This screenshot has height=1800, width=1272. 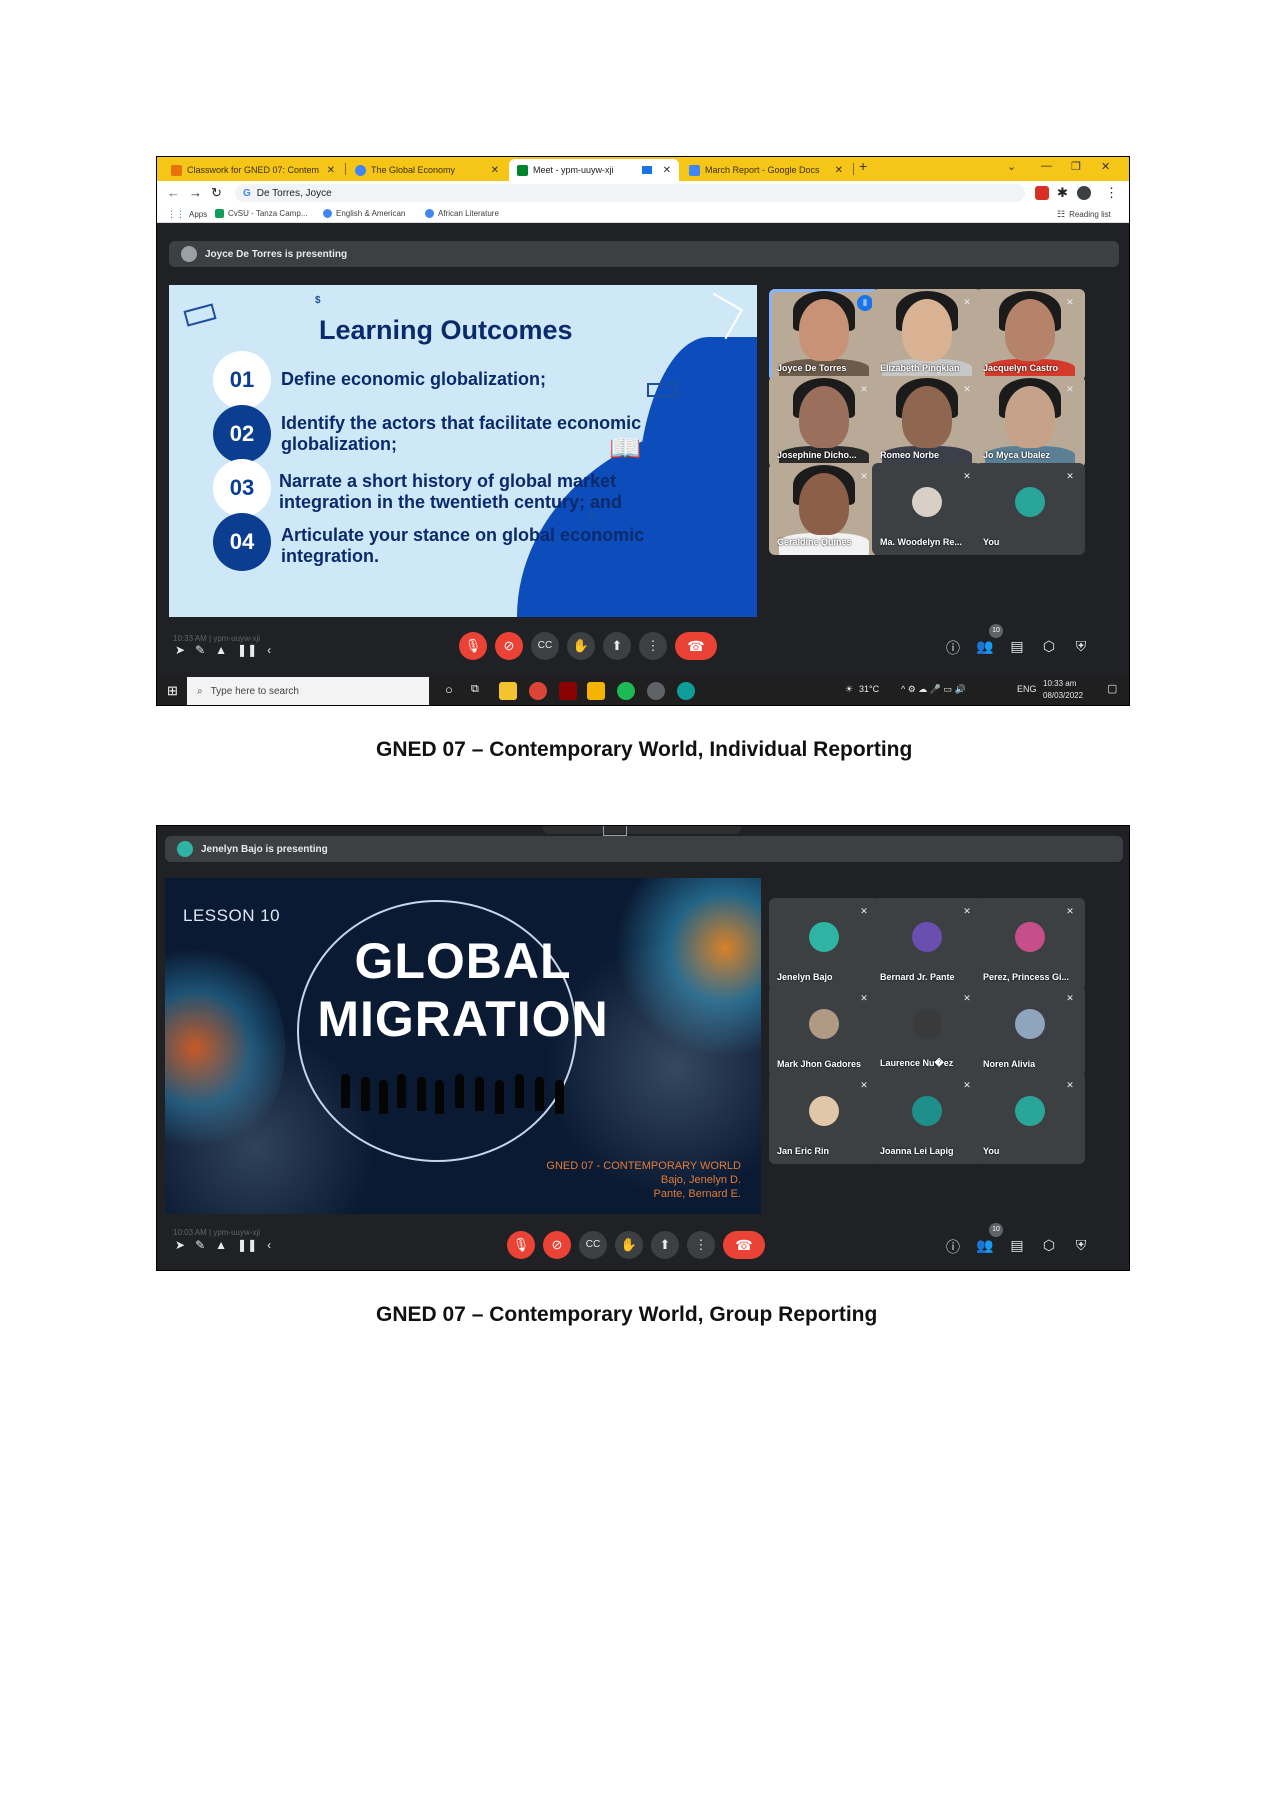 What do you see at coordinates (991, 542) in the screenshot?
I see `participant-name: You` at bounding box center [991, 542].